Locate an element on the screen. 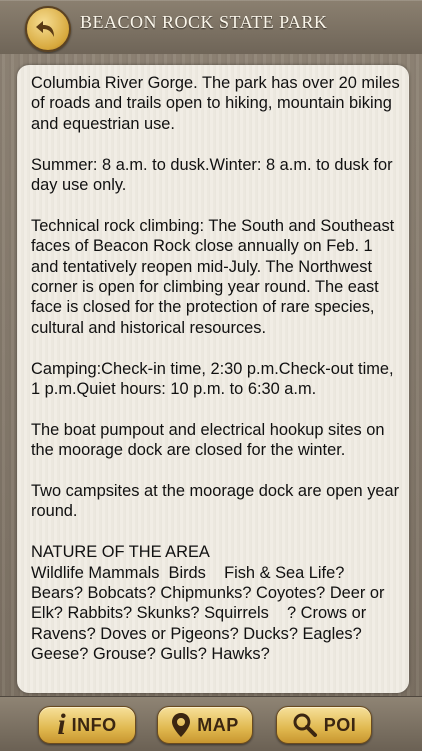 This screenshot has height=751, width=422. back-button is located at coordinates (48, 29).